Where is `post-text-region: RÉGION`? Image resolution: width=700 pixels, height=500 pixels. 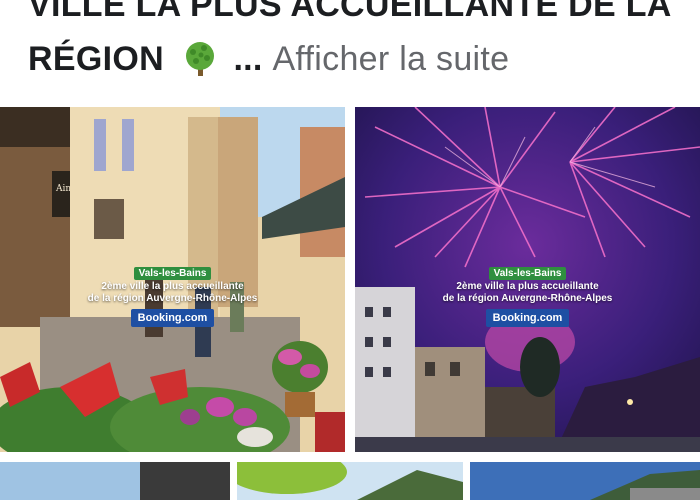
post-text-region: RÉGION is located at coordinates (96, 59).